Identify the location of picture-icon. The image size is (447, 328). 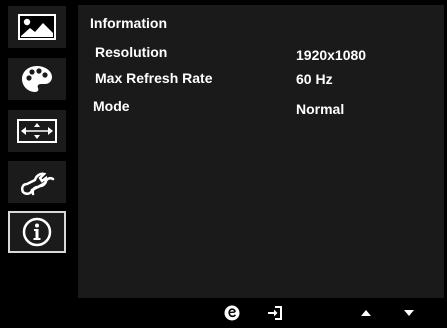
(37, 27).